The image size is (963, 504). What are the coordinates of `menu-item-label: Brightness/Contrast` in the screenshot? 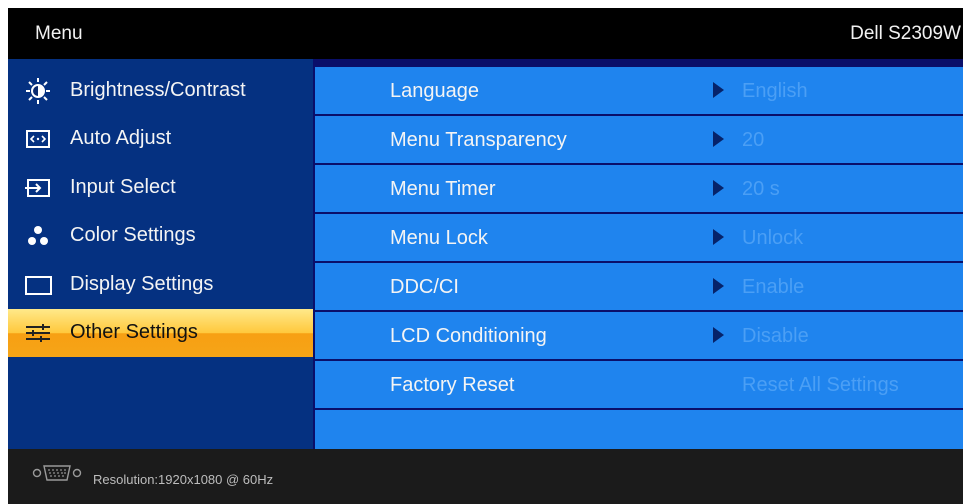 It's located at (158, 90).